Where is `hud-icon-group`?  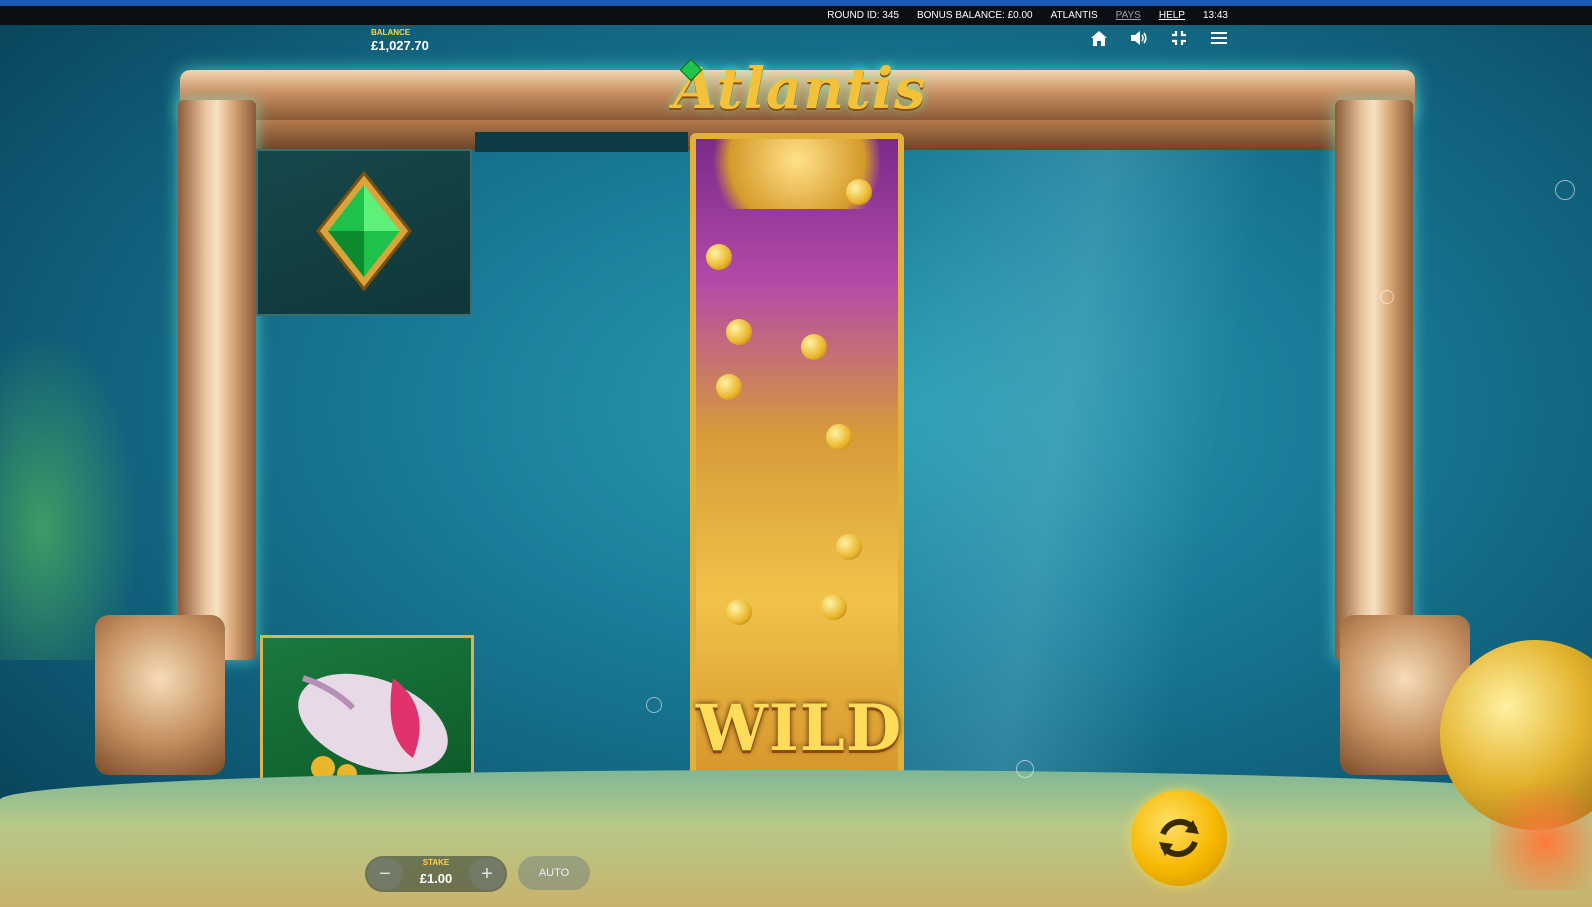
hud-icon-group is located at coordinates (1159, 38).